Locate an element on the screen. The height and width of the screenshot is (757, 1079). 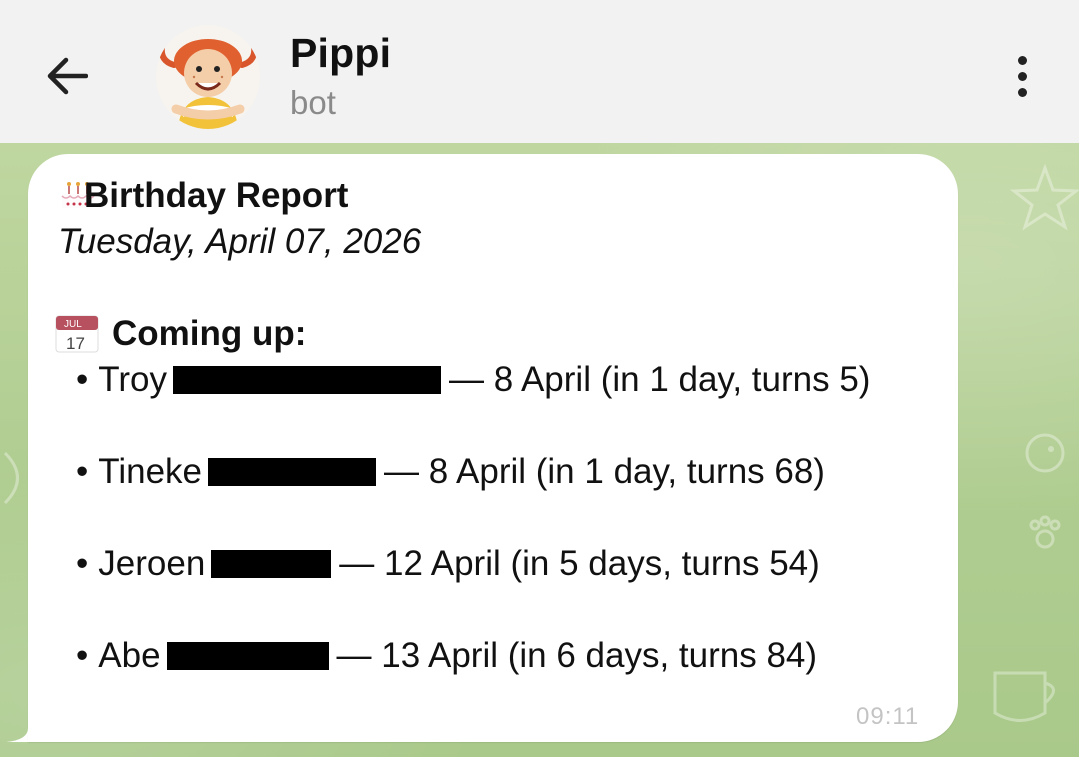
cup-doodle-icon is located at coordinates (1024, 696).